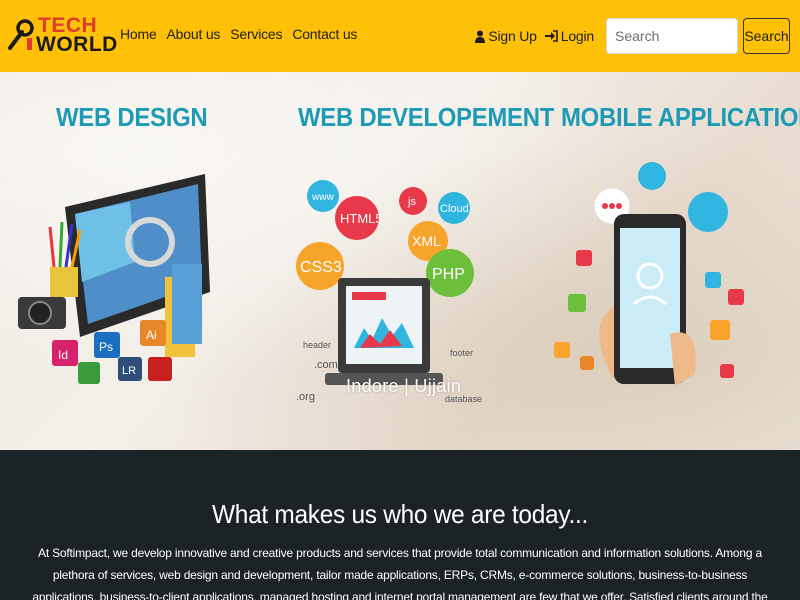 Image resolution: width=800 pixels, height=600 pixels. I want to click on adobe-photoshop-icon: Ps, so click(107, 345).